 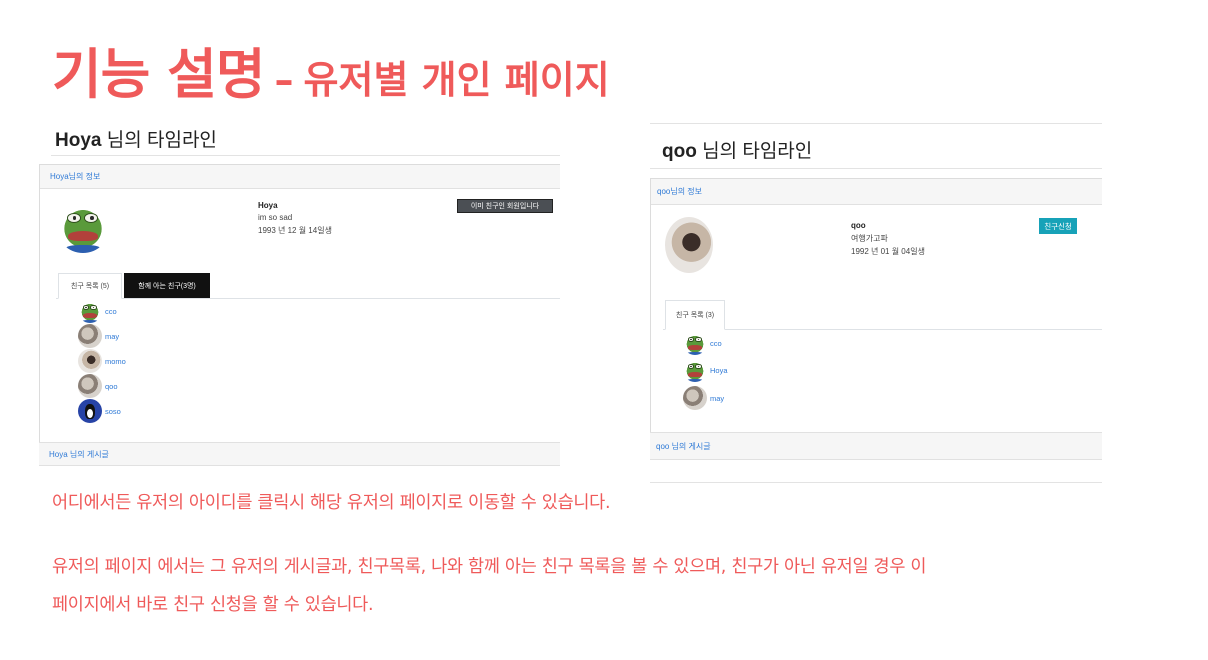 I want to click on slide-title-sub: 유저별 개인 페이지, so click(x=456, y=80).